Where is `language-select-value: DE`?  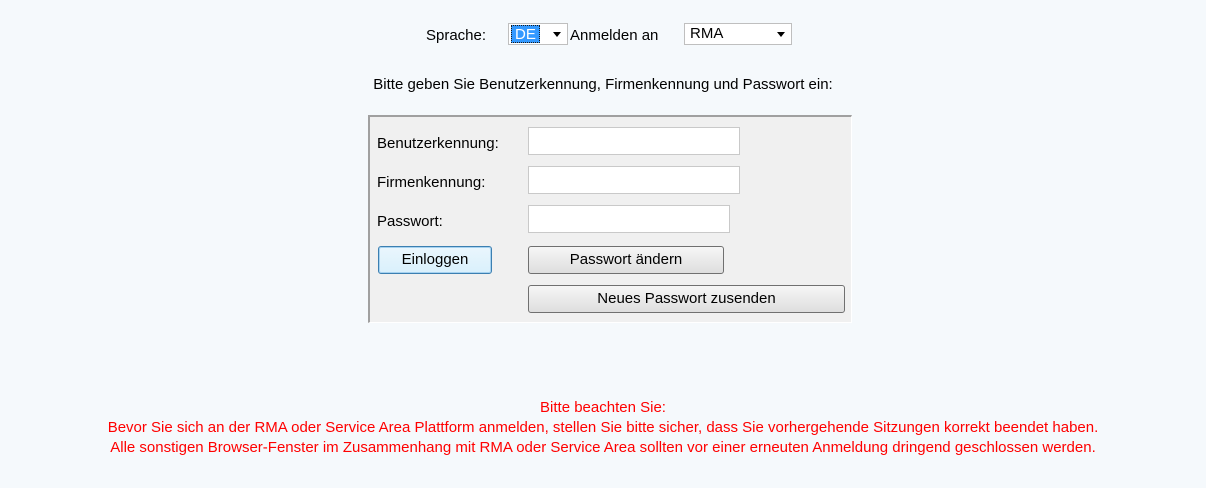 language-select-value: DE is located at coordinates (525, 34).